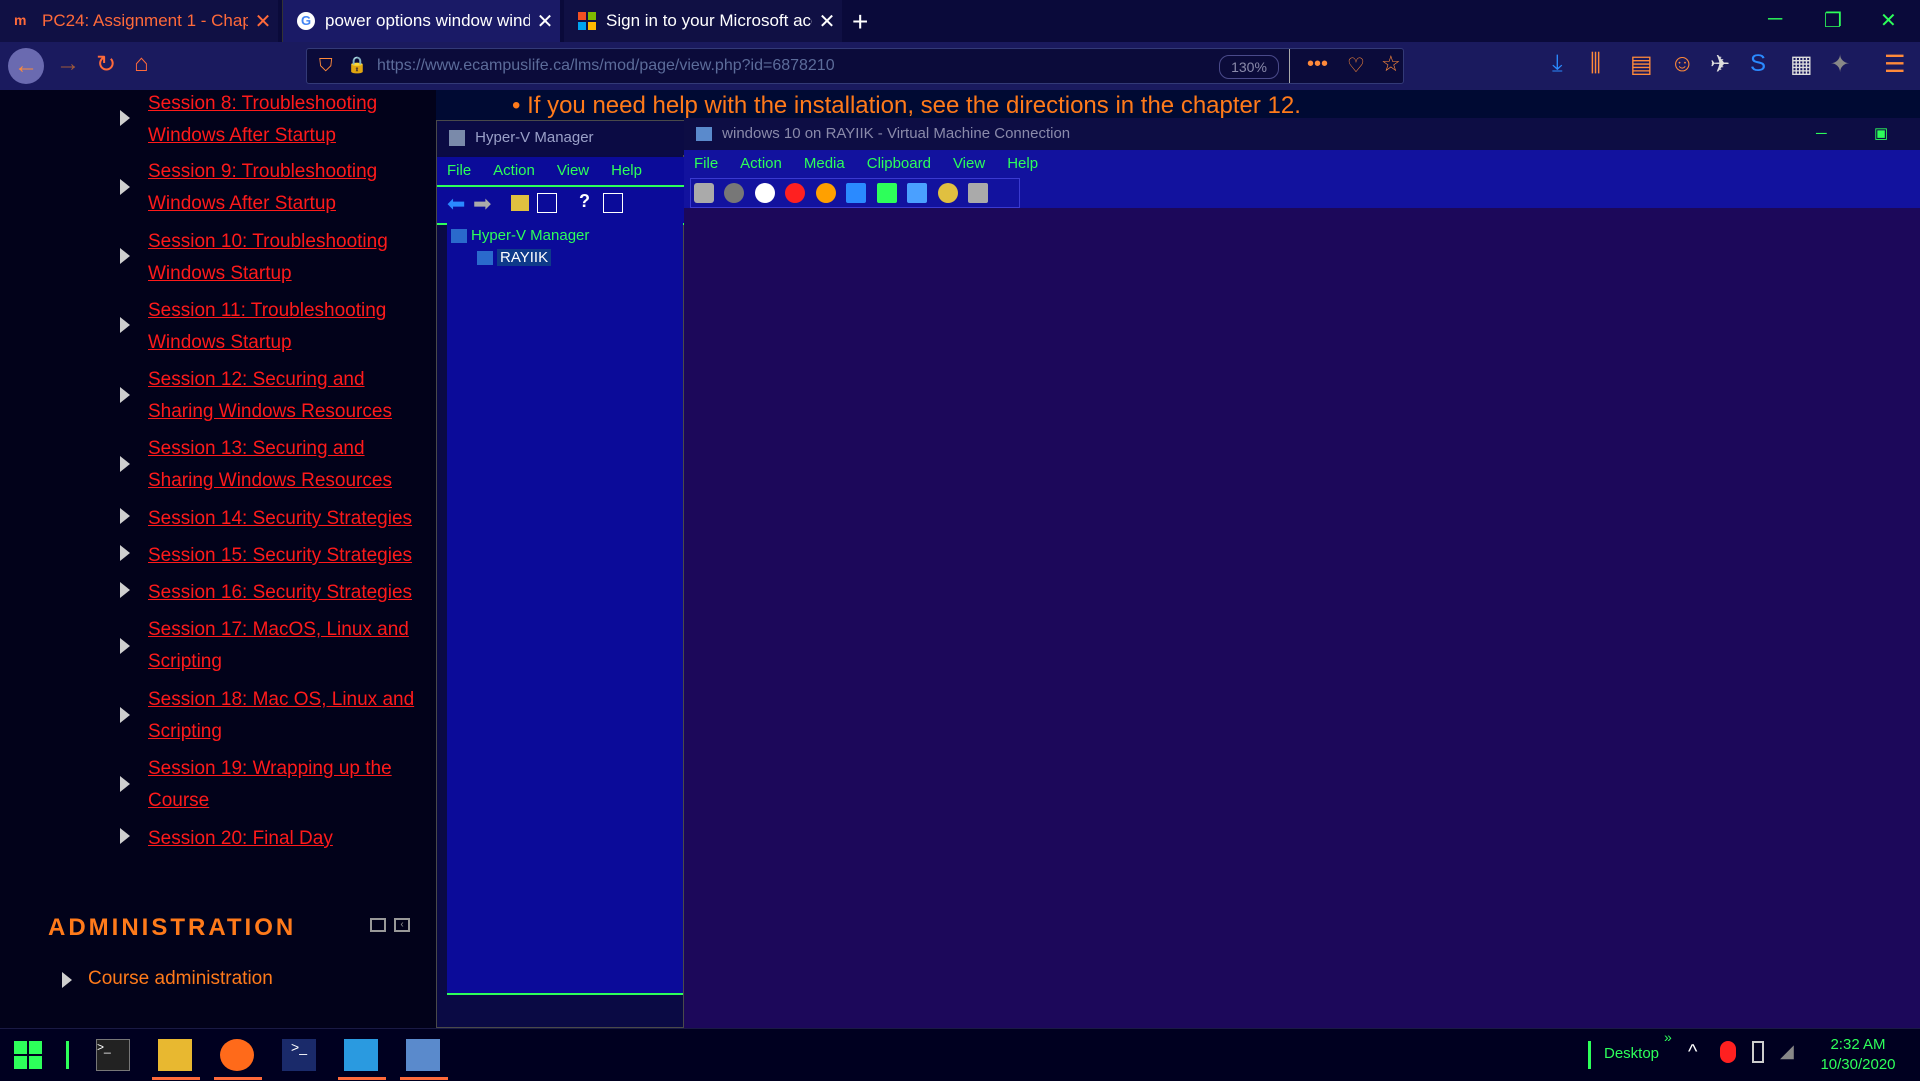 This screenshot has width=1920, height=1081. I want to click on session-link: Session 19: Wrapping up the Course, so click(288, 785).